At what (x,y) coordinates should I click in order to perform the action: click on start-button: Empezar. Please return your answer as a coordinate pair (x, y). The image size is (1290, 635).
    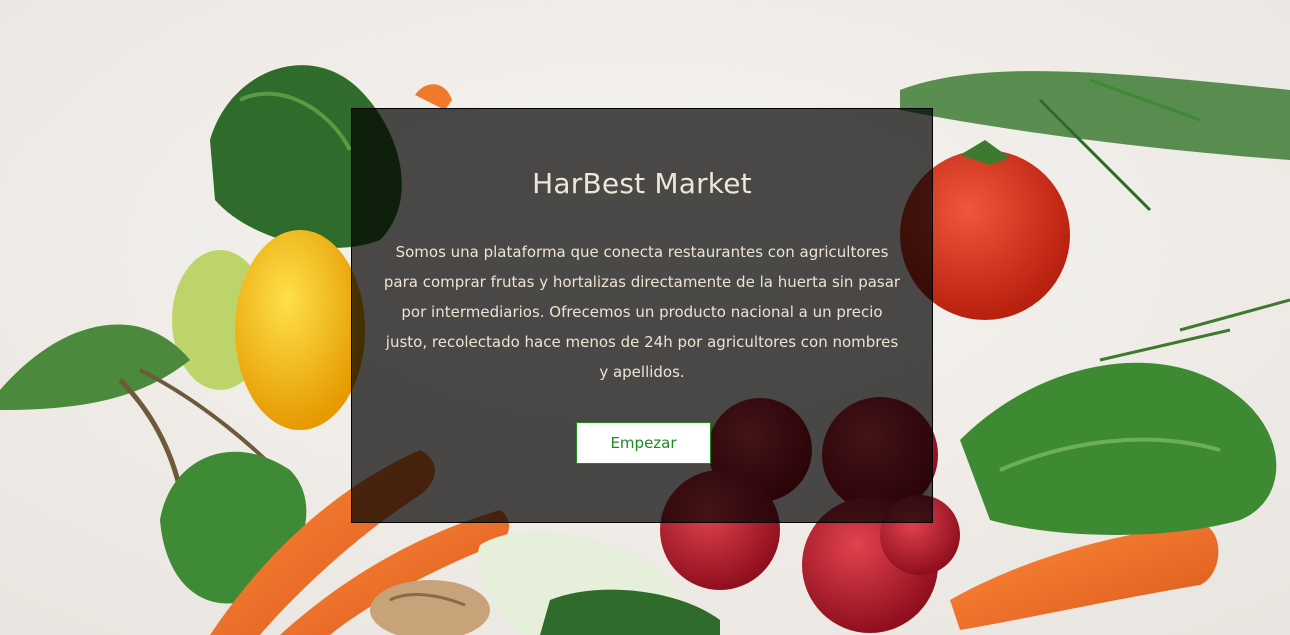
    Looking at the image, I should click on (643, 443).